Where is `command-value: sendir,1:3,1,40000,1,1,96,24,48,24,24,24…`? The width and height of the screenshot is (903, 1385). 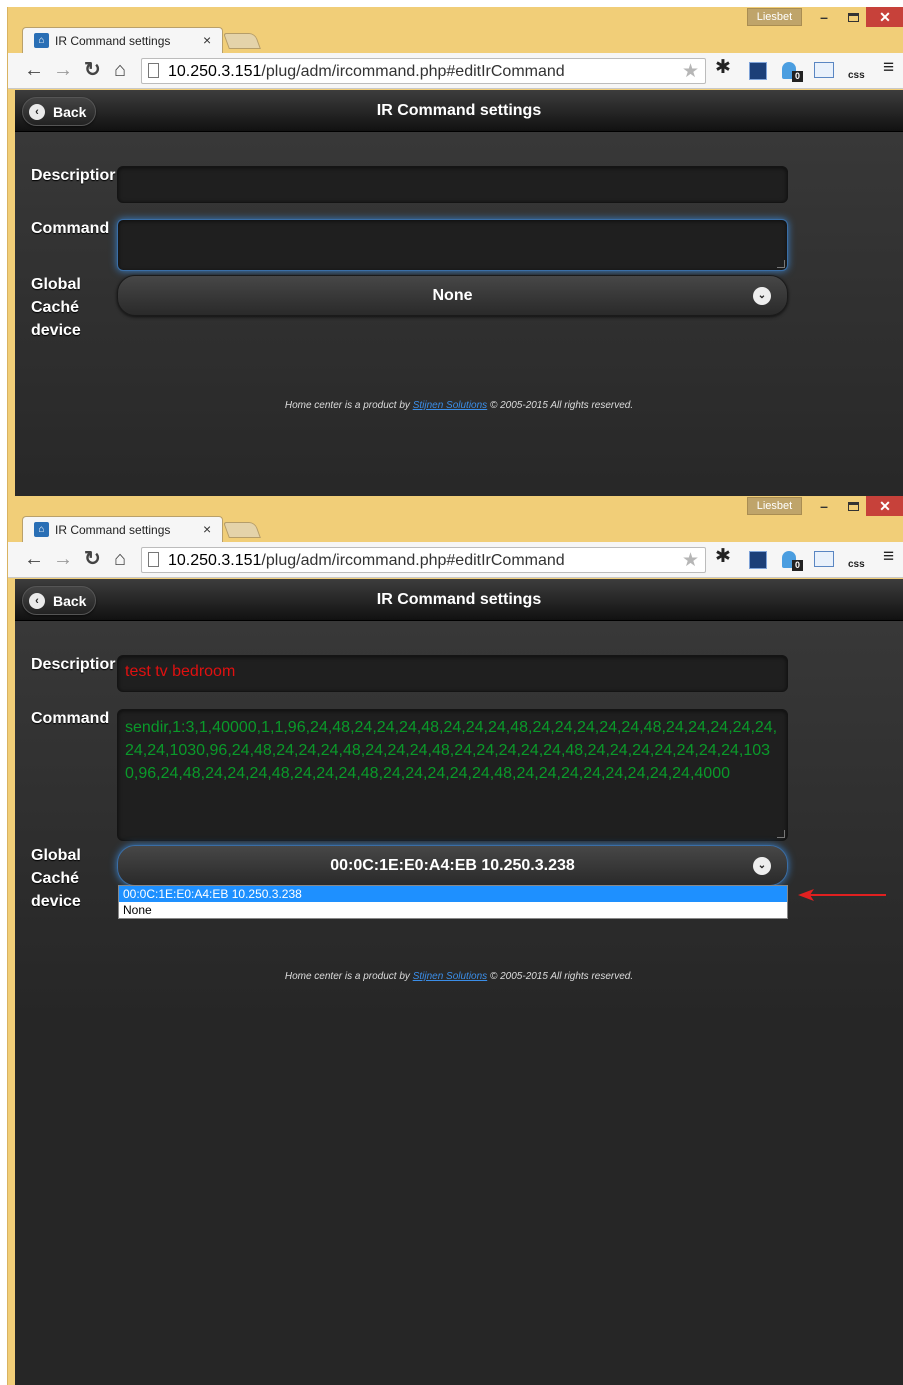
command-value: sendir,1:3,1,40000,1,1,96,24,48,24,24,24… is located at coordinates (451, 750).